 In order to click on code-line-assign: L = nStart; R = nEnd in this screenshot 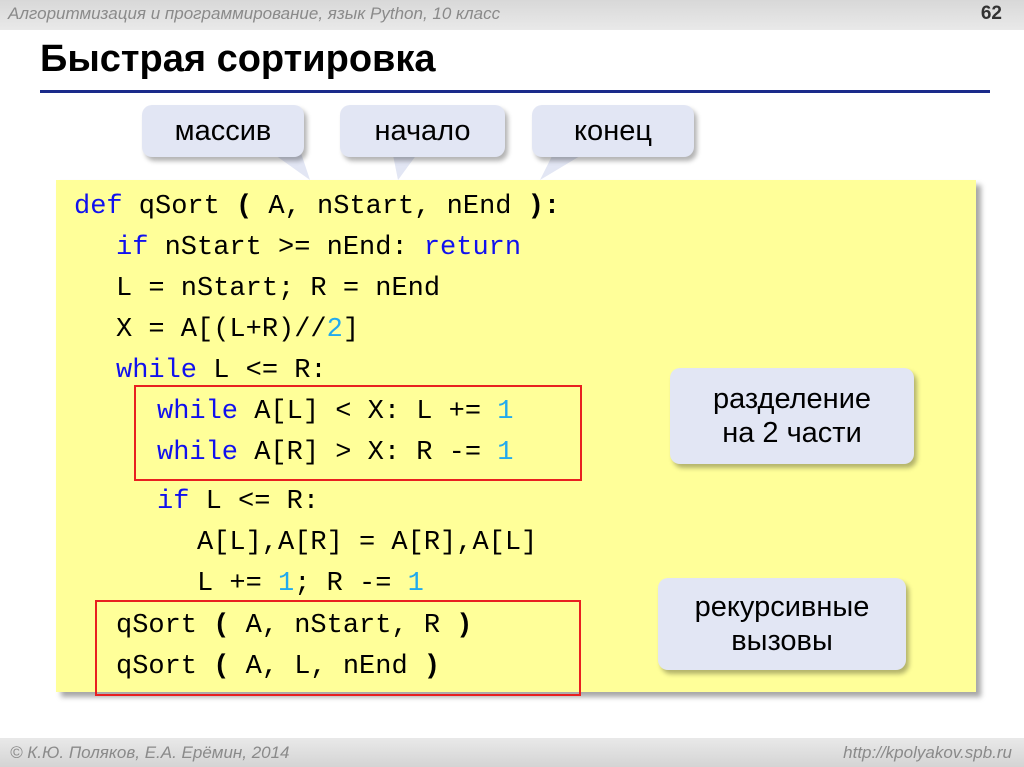, I will do `click(278, 289)`.